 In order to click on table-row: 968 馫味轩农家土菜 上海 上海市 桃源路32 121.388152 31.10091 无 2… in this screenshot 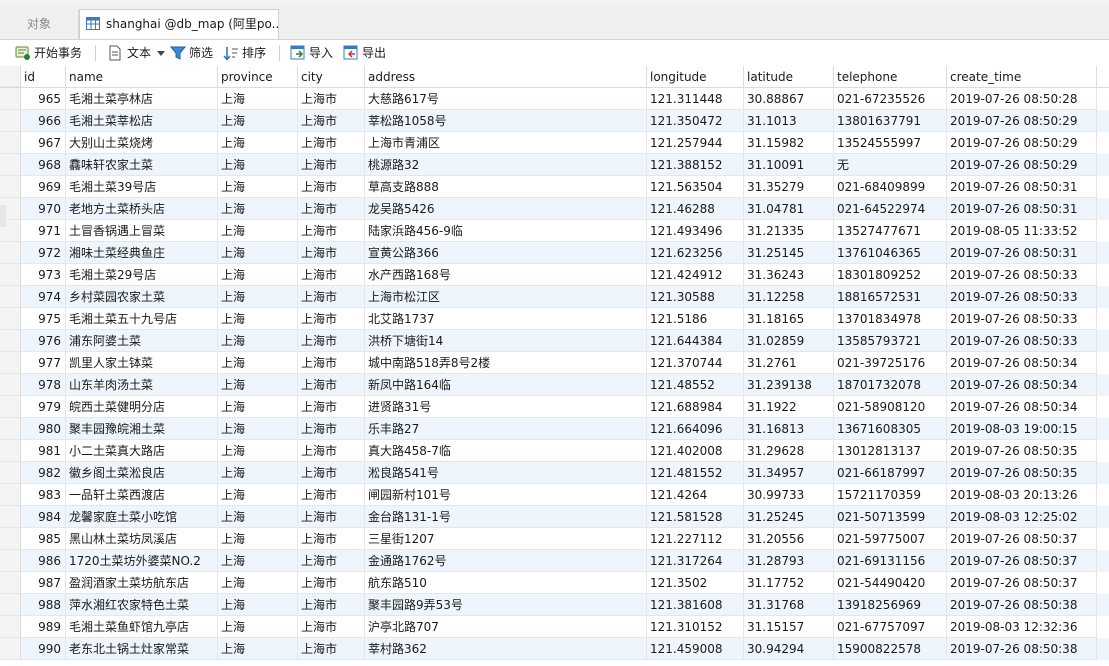, I will do `click(554, 165)`.